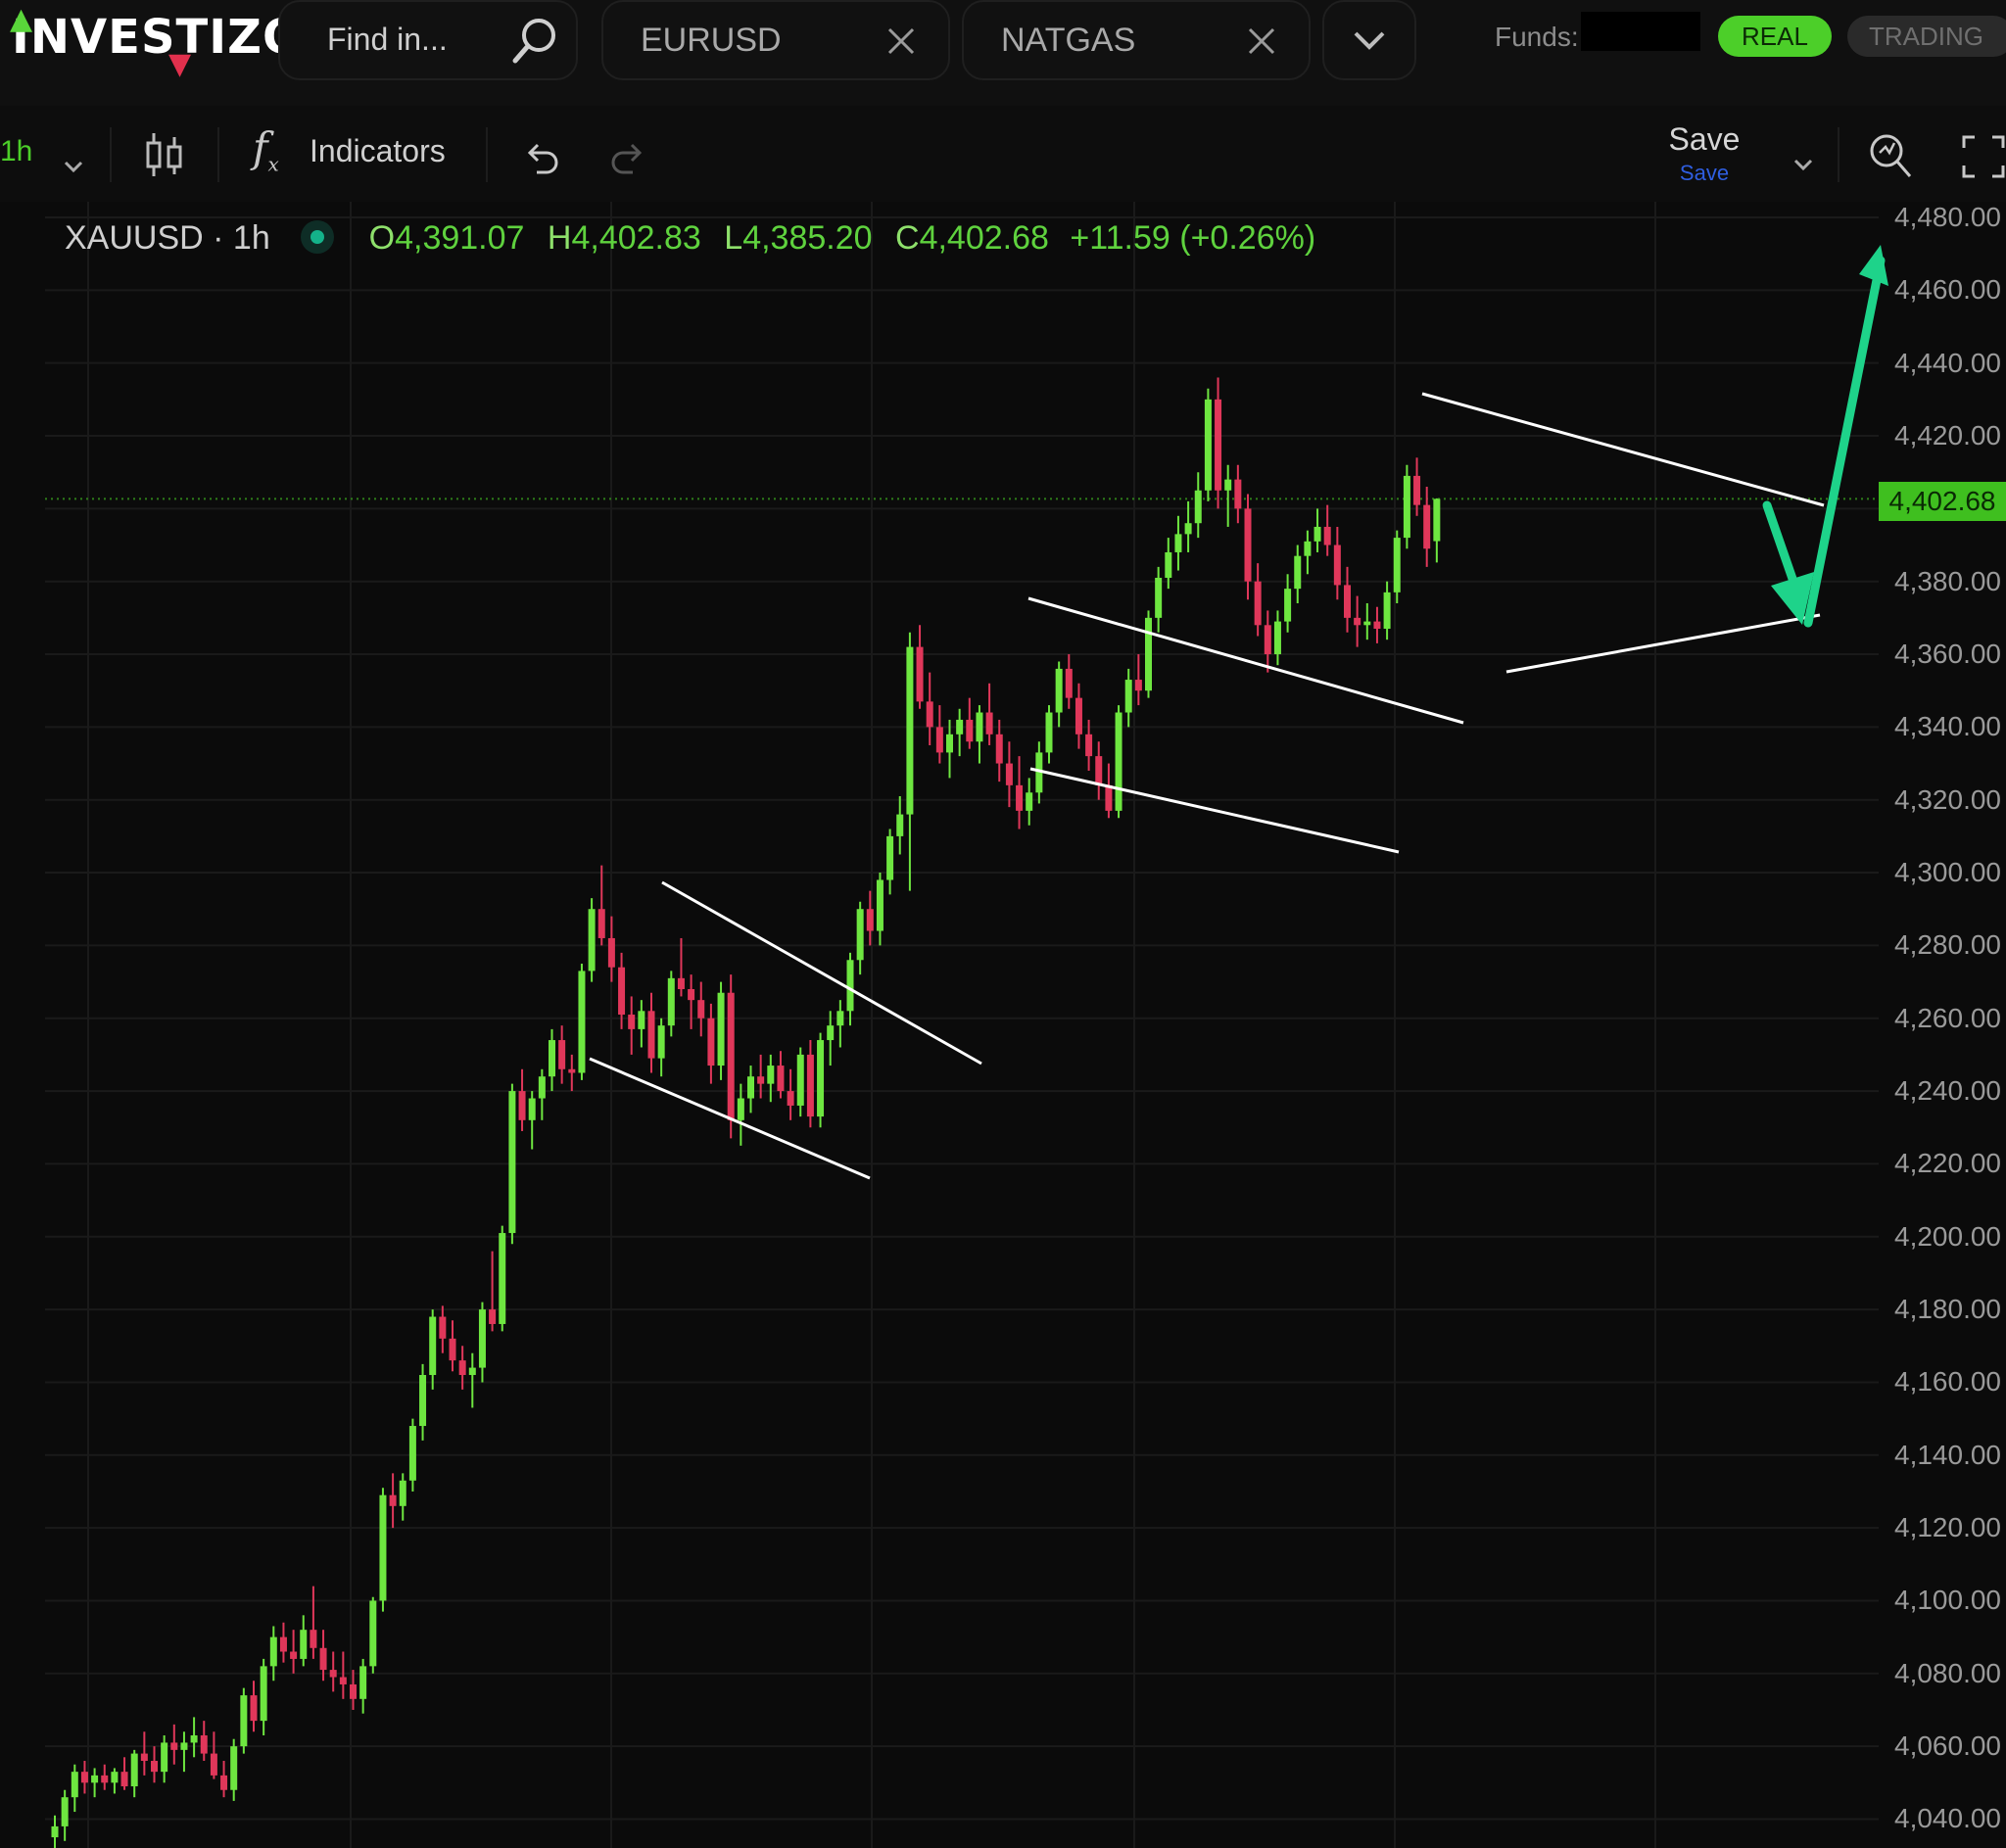 This screenshot has height=1848, width=2006. I want to click on price-tick: 4,380.00, so click(1947, 581).